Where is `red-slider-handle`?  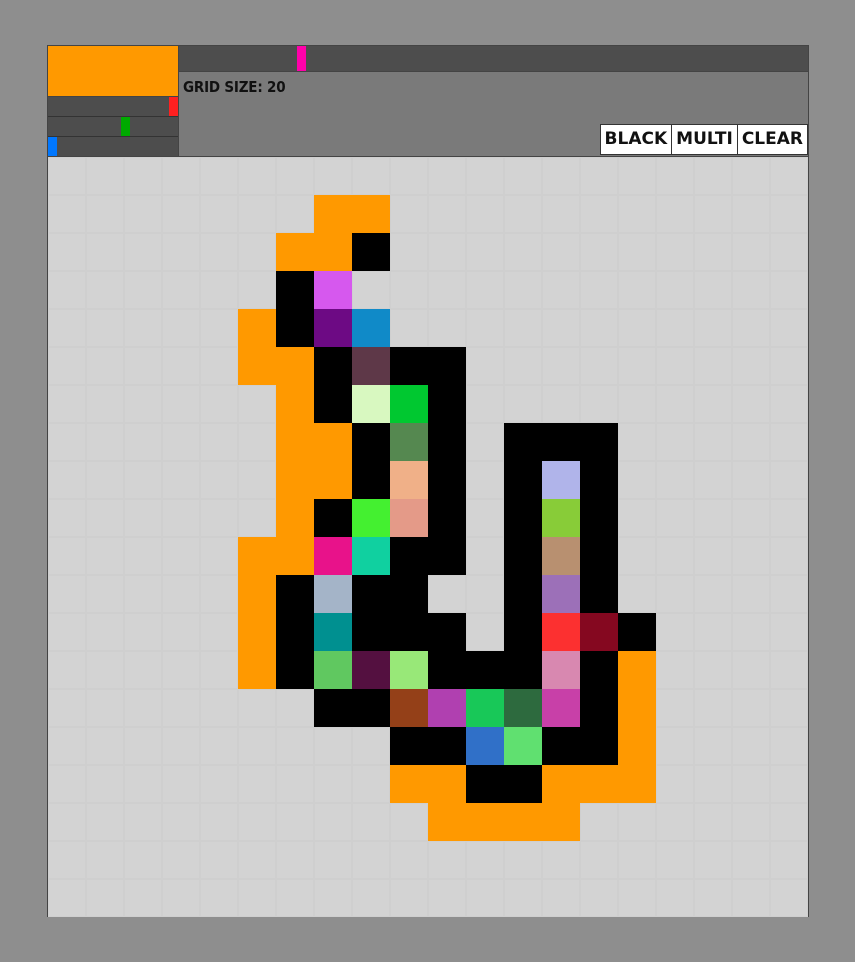
red-slider-handle is located at coordinates (173, 106).